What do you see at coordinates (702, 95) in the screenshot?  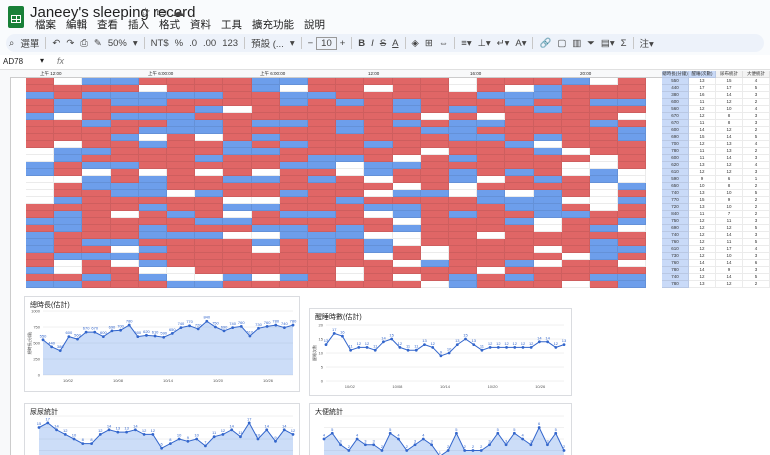 I see `summary-cell: 16` at bounding box center [702, 95].